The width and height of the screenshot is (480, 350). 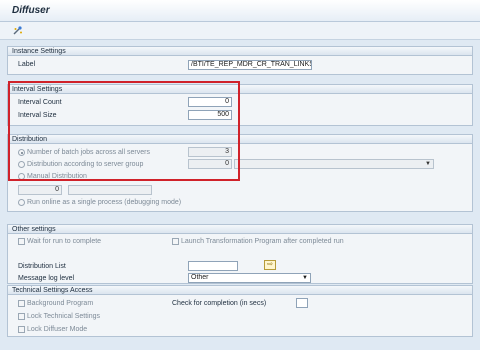 What do you see at coordinates (42, 266) in the screenshot?
I see `distribution-list-label: Distribution List` at bounding box center [42, 266].